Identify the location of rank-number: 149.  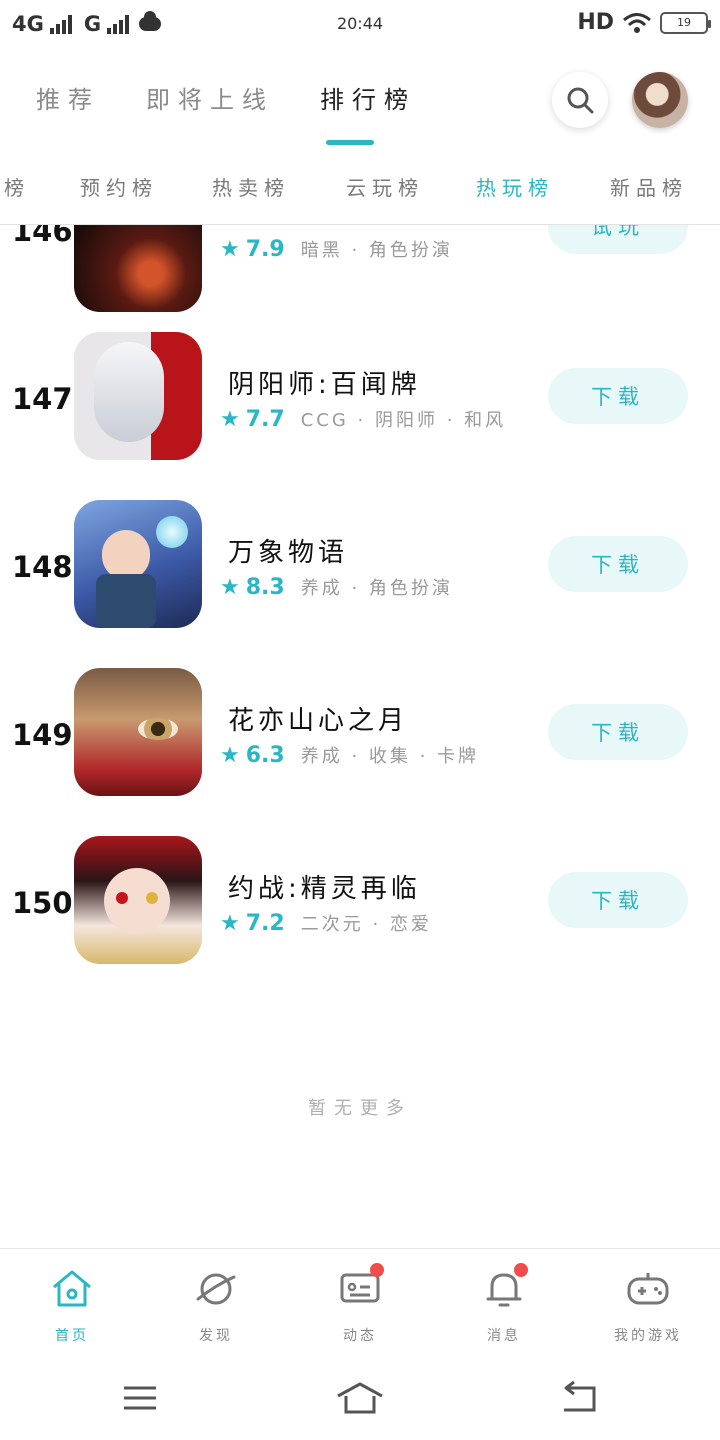
(42, 735).